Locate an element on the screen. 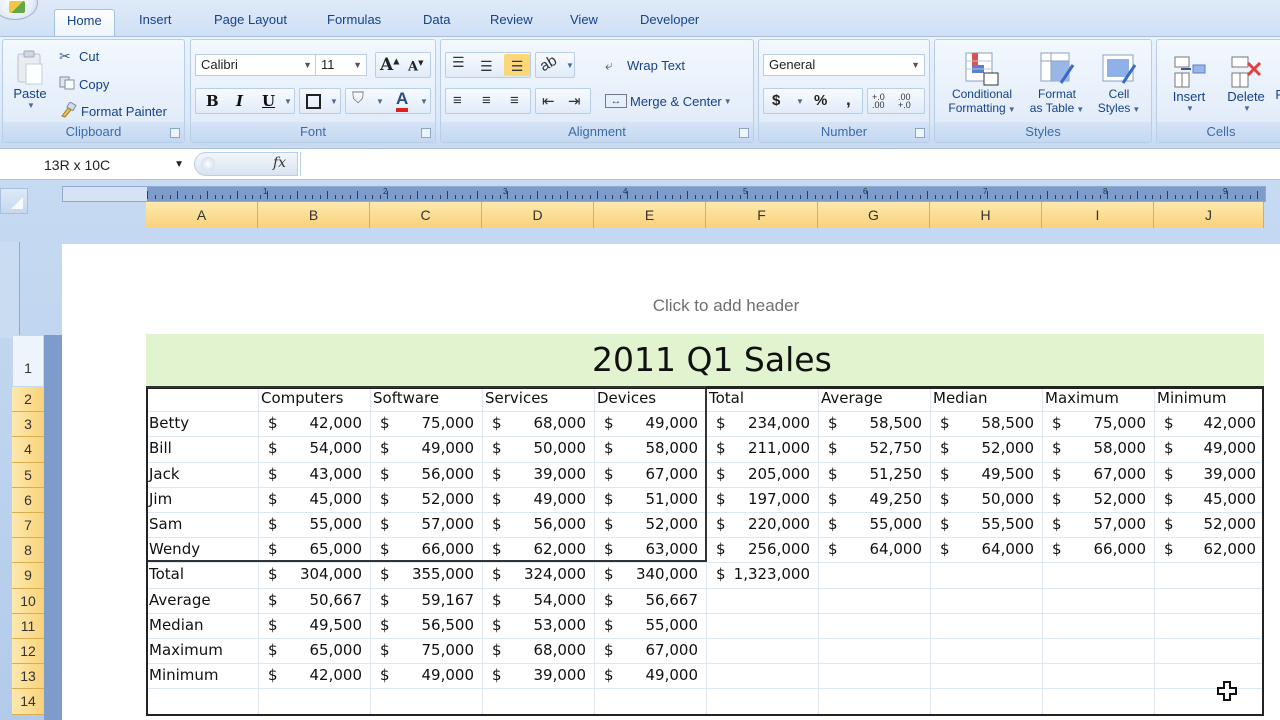 The image size is (1280, 720). name-box: 13R x 10C ▼ is located at coordinates (95, 165).